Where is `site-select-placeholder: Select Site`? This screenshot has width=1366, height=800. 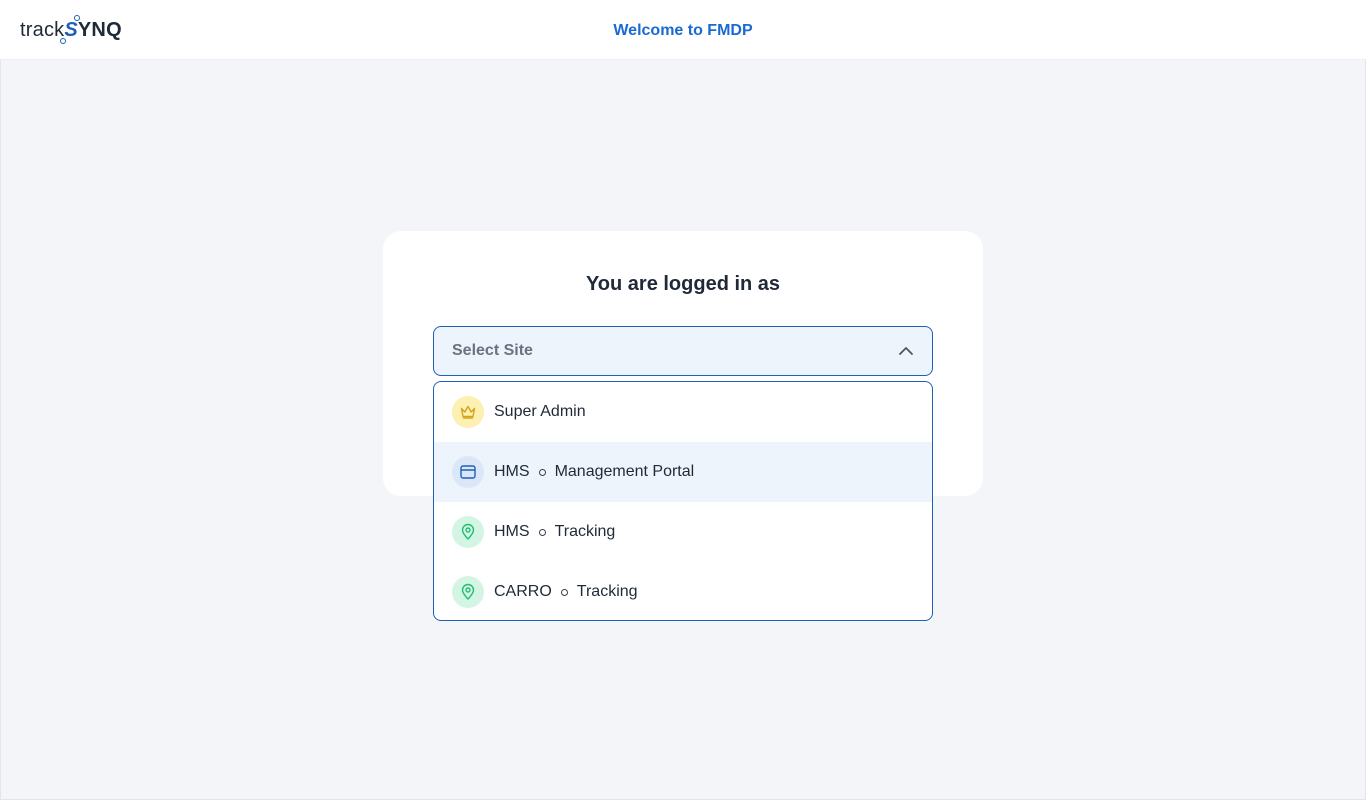 site-select-placeholder: Select Site is located at coordinates (492, 350).